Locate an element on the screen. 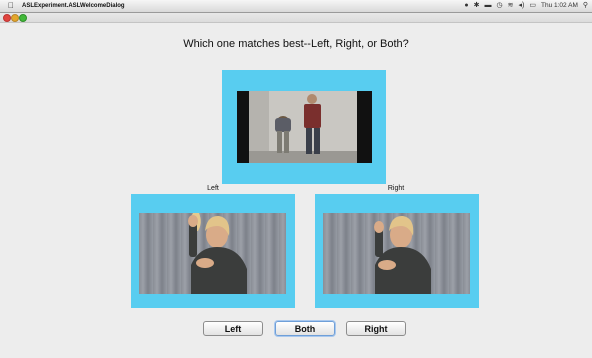 The height and width of the screenshot is (358, 592). right-video is located at coordinates (396, 253).